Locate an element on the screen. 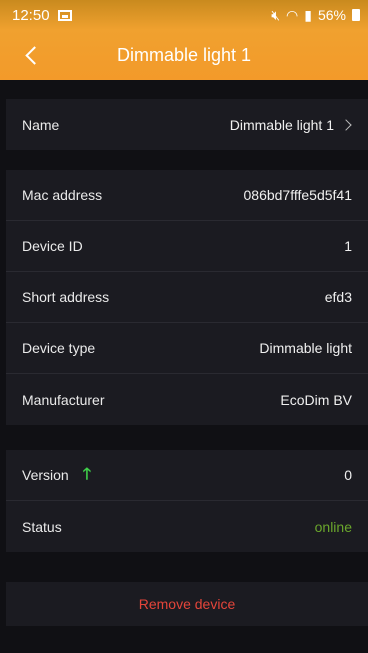 Image resolution: width=368 pixels, height=653 pixels. manufacturer-row: Manufacturer EcoDim BV is located at coordinates (187, 399).